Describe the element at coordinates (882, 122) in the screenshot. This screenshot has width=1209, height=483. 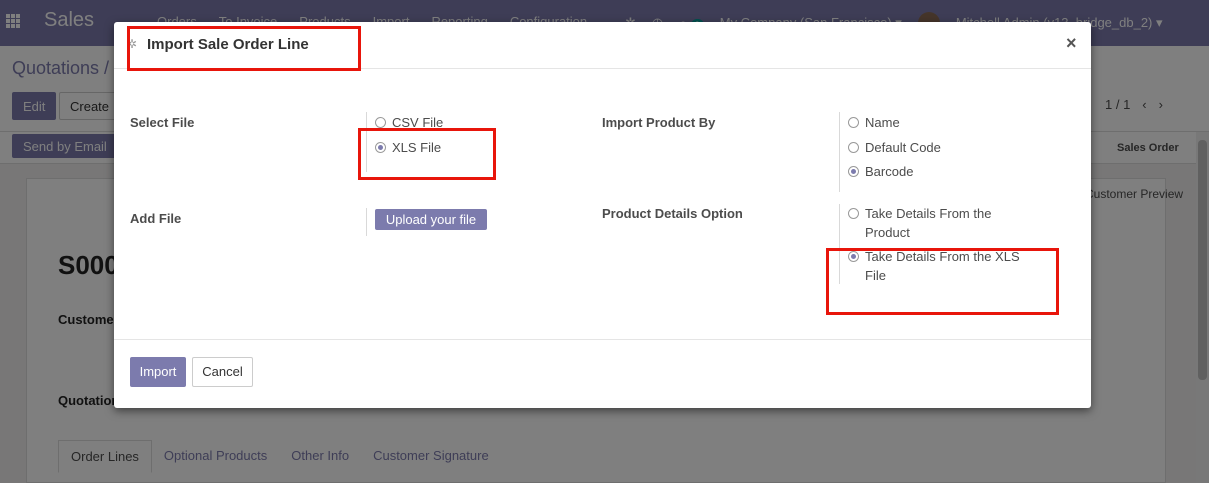
I see `radio-name-label: Name` at that location.